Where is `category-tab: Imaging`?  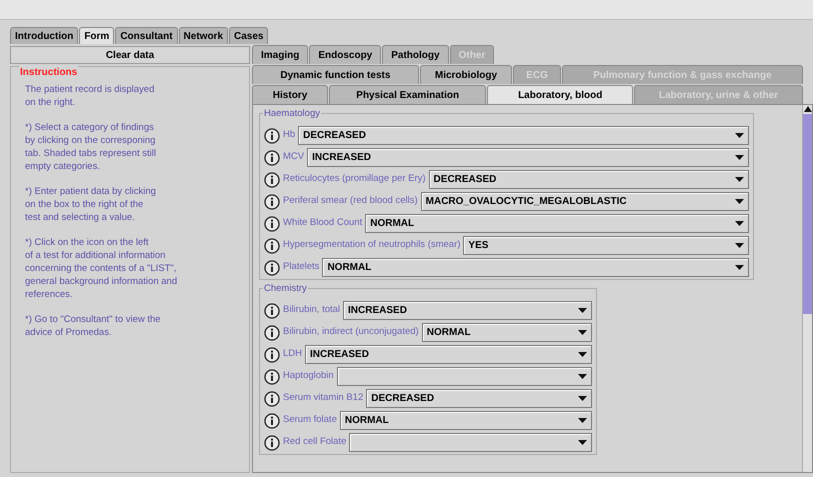
category-tab: Imaging is located at coordinates (280, 54).